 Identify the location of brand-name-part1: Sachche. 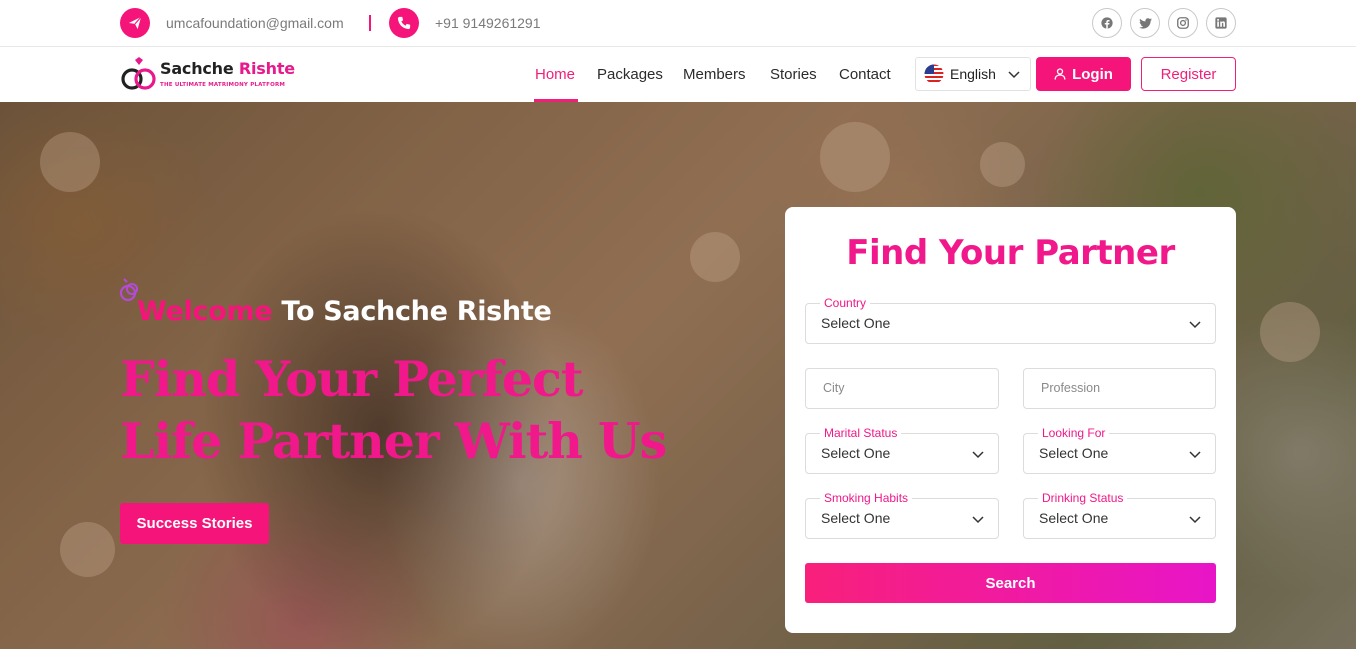
(197, 68).